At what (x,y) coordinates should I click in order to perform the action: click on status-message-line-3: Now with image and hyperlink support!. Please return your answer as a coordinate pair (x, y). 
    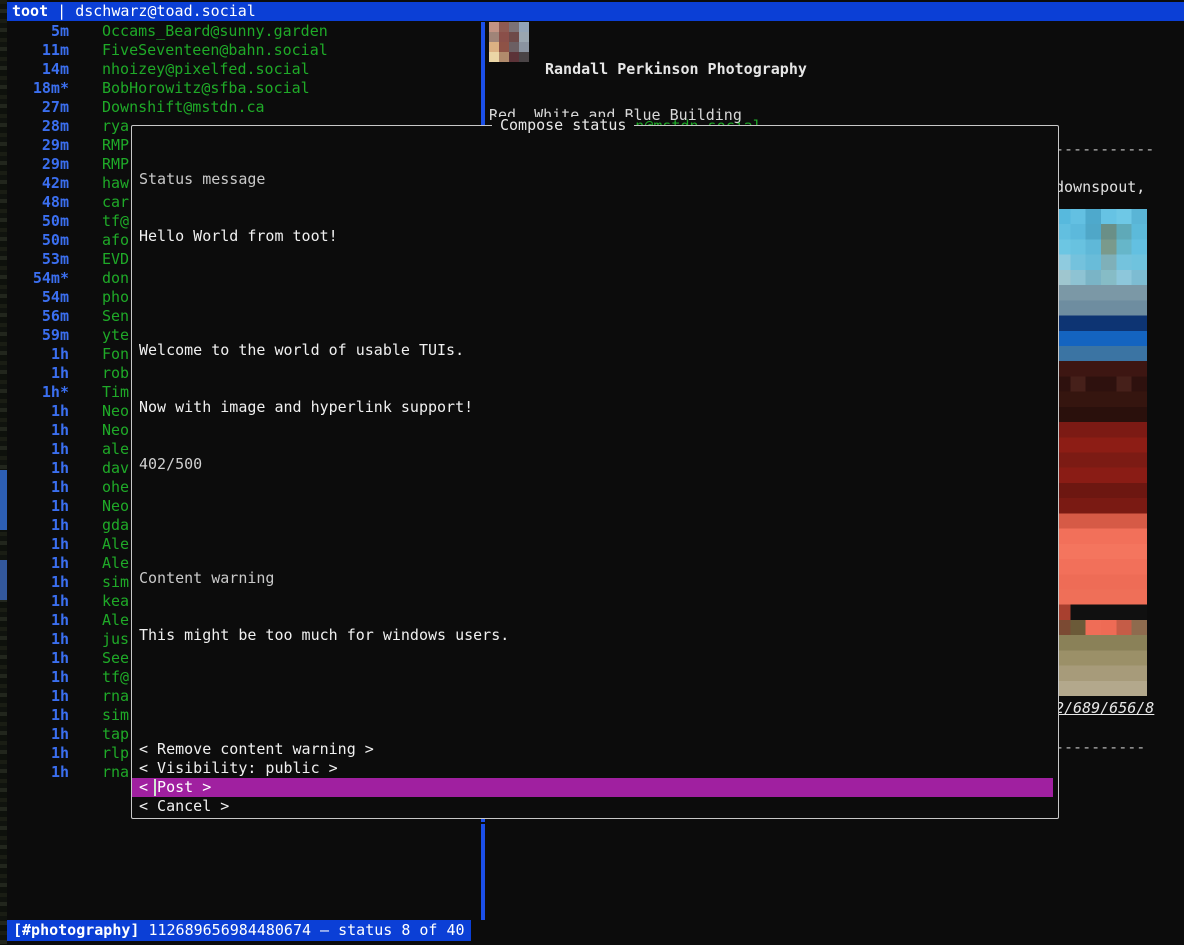
    Looking at the image, I should click on (598, 407).